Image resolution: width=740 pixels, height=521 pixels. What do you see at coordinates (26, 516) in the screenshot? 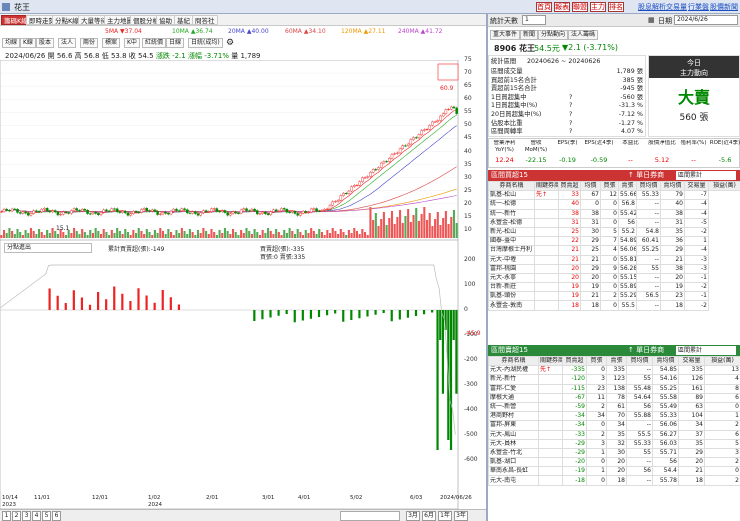
I see `page-3: 3` at bounding box center [26, 516].